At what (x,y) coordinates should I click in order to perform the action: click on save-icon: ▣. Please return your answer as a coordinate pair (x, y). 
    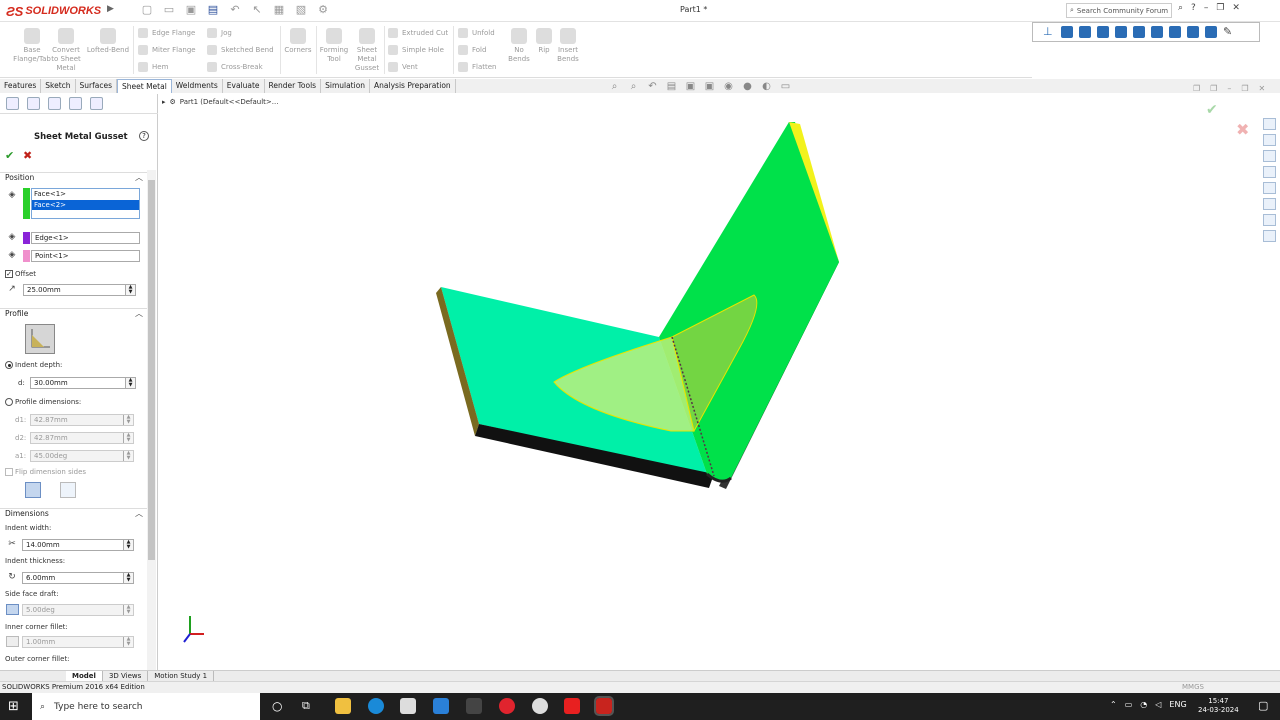
    Looking at the image, I should click on (191, 10).